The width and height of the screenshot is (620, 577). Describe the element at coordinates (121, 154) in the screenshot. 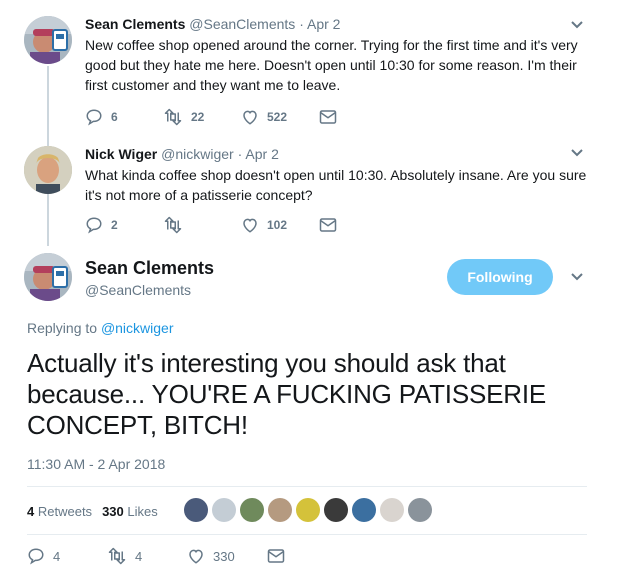

I see `author-name: Nick Wiger` at that location.